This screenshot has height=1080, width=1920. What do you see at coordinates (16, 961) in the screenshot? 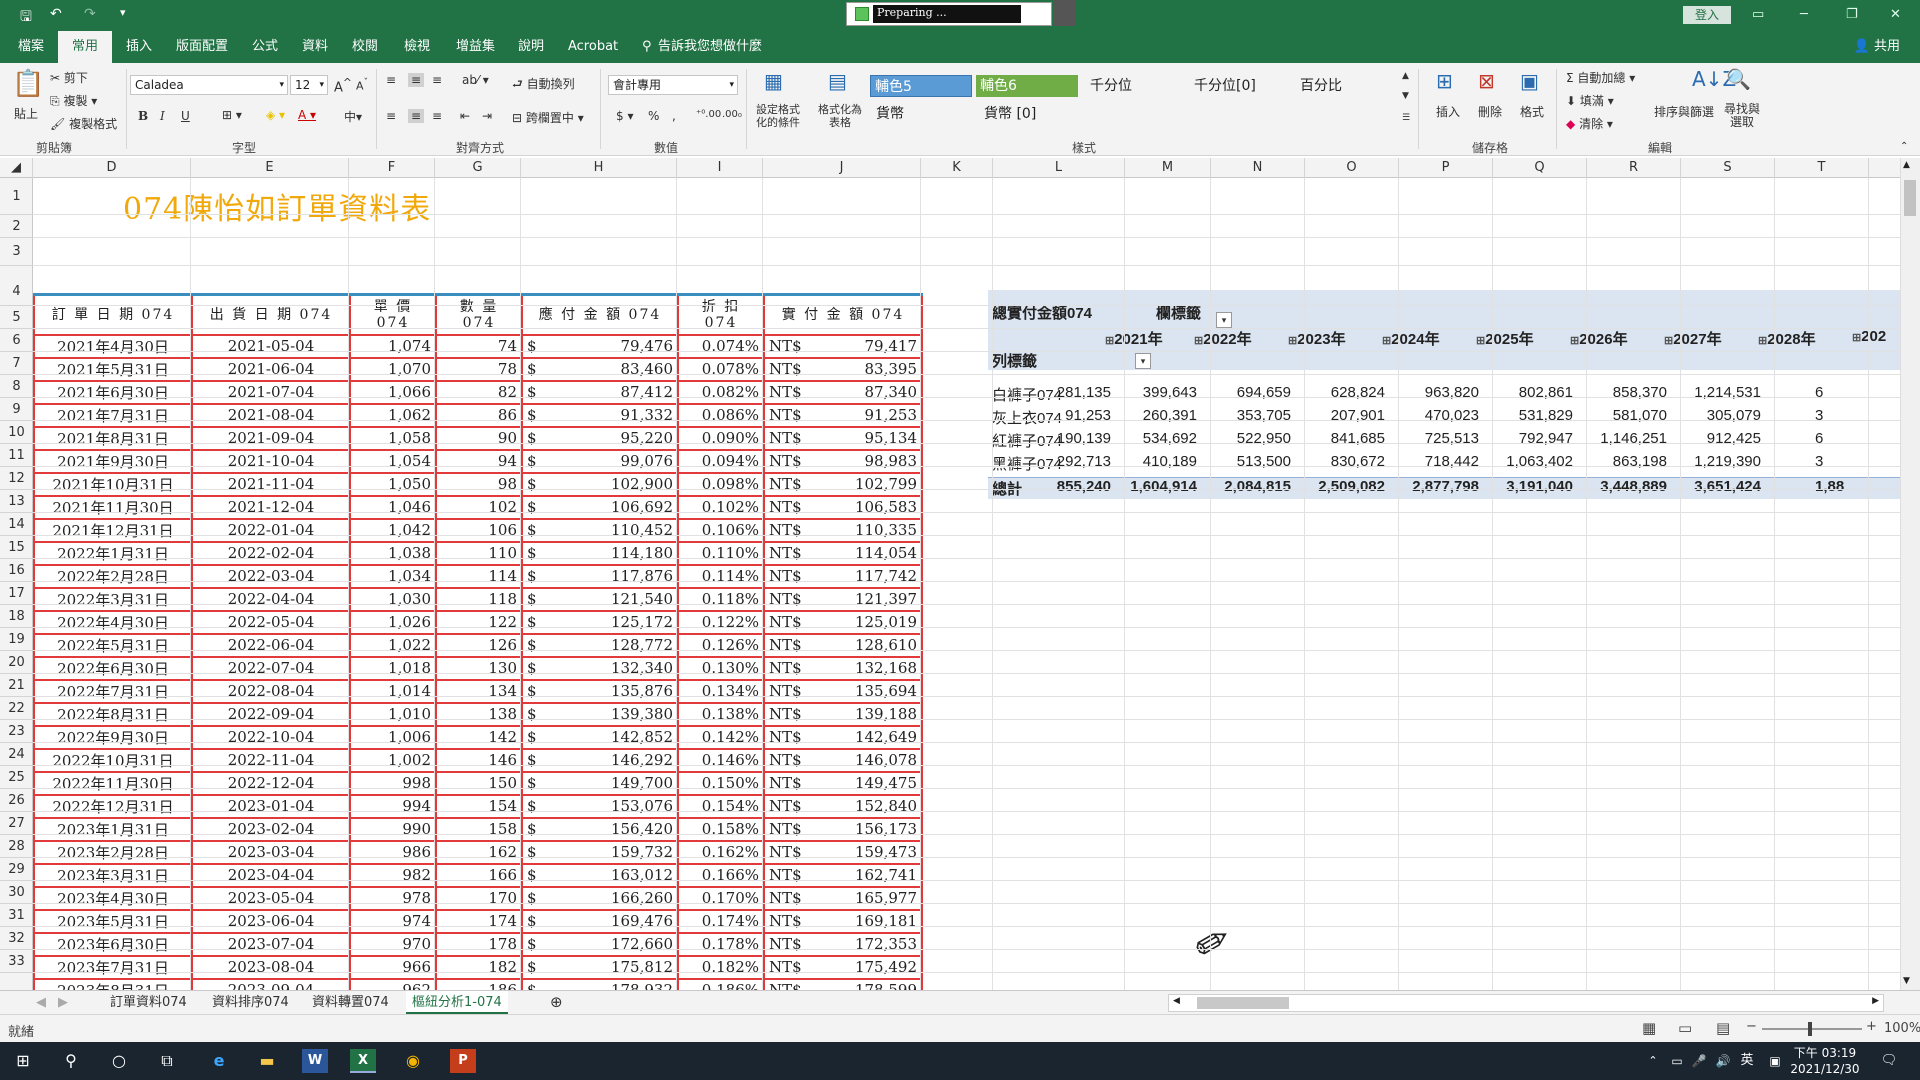
I see `row-header-33: 33` at bounding box center [16, 961].